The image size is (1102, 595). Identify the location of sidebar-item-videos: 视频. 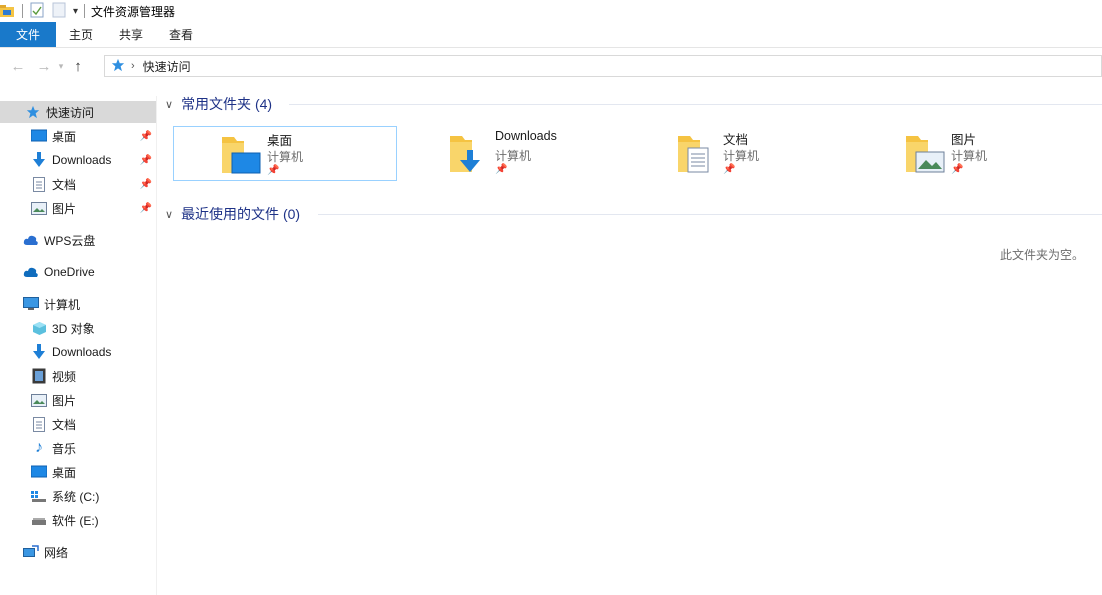
(93, 376).